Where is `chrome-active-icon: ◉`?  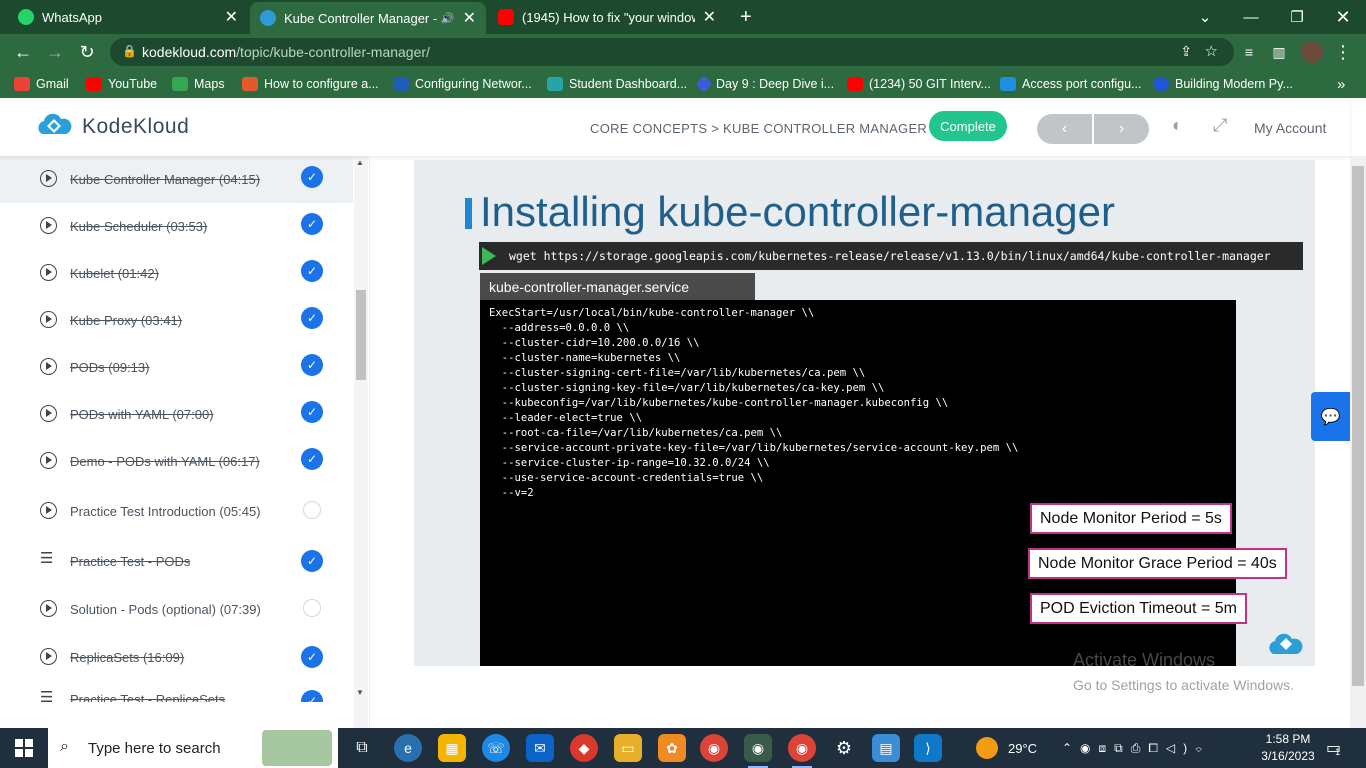
chrome-active-icon: ◉ is located at coordinates (758, 751).